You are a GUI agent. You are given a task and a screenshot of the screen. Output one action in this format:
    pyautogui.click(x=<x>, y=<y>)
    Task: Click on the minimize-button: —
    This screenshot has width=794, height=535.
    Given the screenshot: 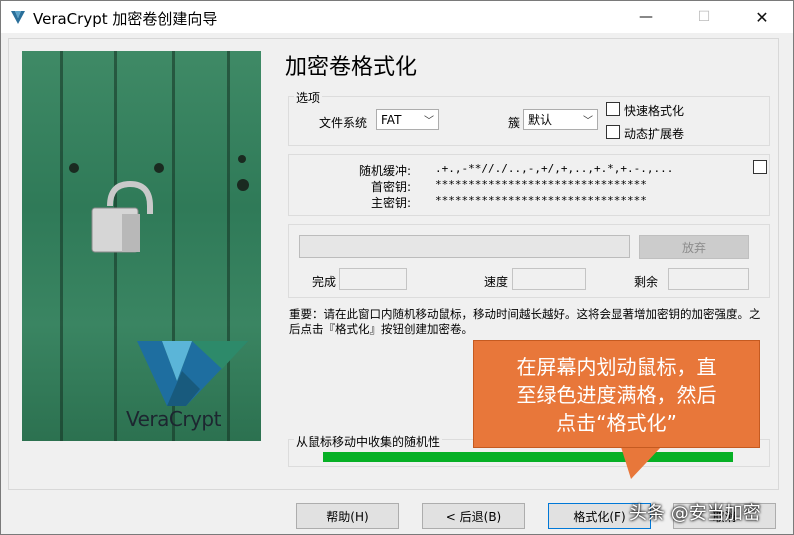 What is the action you would take?
    pyautogui.click(x=646, y=17)
    